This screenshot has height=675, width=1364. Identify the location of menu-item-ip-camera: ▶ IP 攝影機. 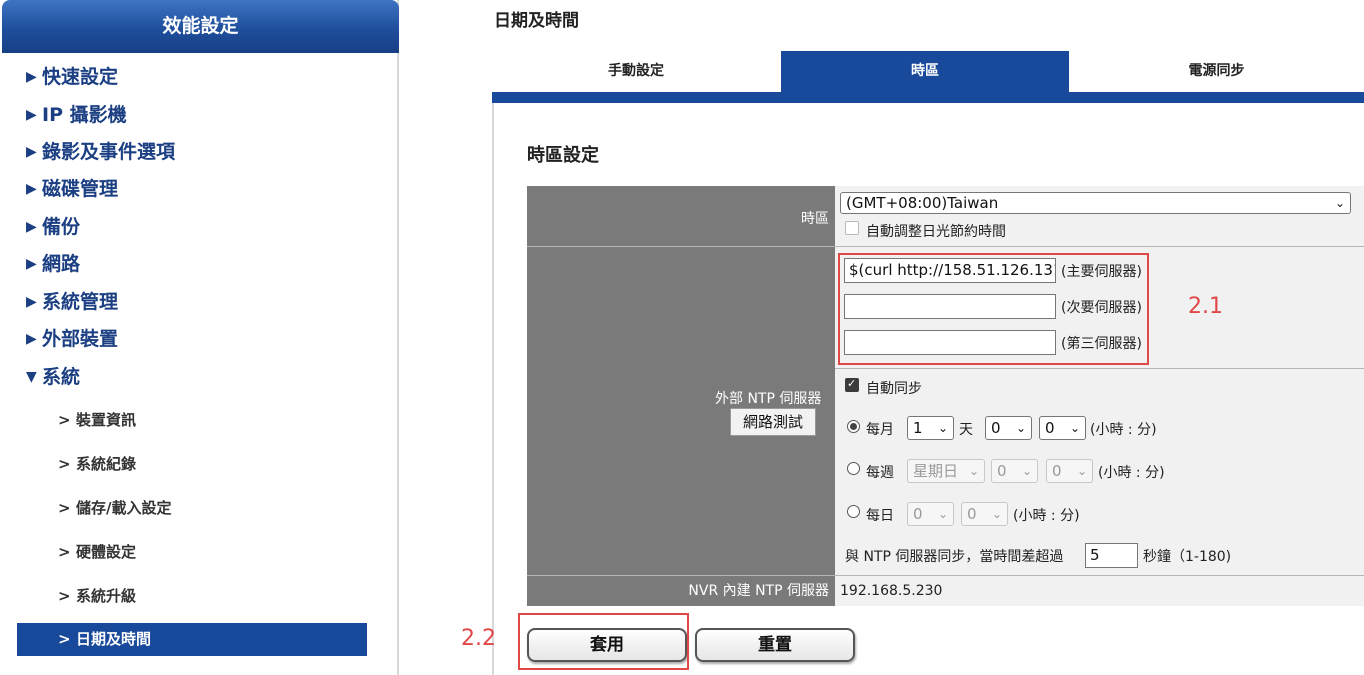
(76, 115).